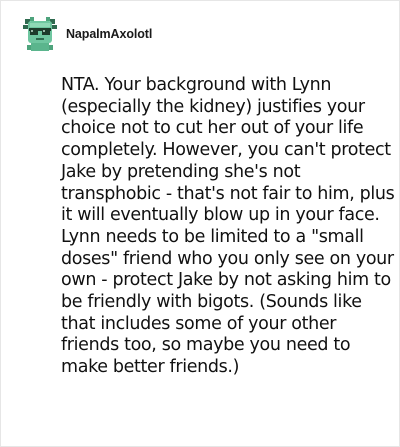  What do you see at coordinates (40, 34) in the screenshot?
I see `axolotl-sunglasses-avatar-icon` at bounding box center [40, 34].